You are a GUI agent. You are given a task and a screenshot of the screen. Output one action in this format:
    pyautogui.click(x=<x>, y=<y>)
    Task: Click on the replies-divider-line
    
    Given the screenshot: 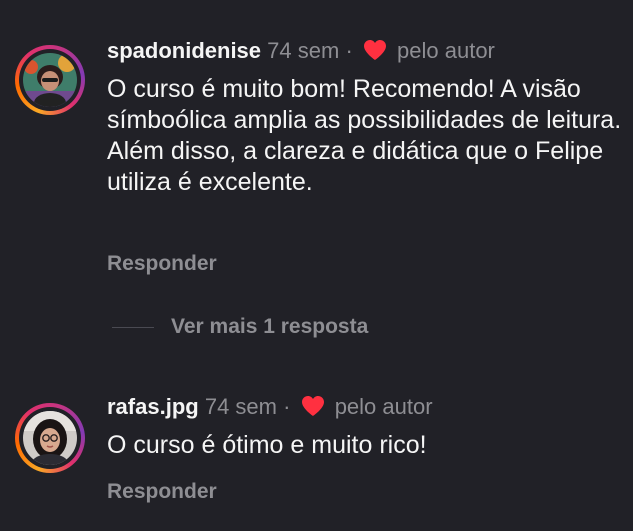 What is the action you would take?
    pyautogui.click(x=133, y=327)
    